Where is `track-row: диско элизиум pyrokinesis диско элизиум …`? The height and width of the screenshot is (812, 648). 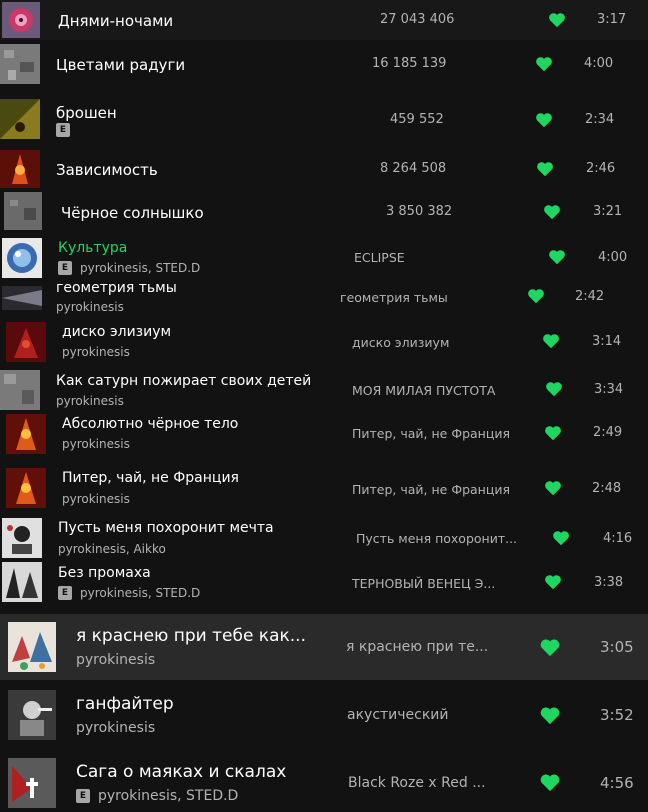
track-row: диско элизиум pyrokinesis диско элизиум … is located at coordinates (324, 342).